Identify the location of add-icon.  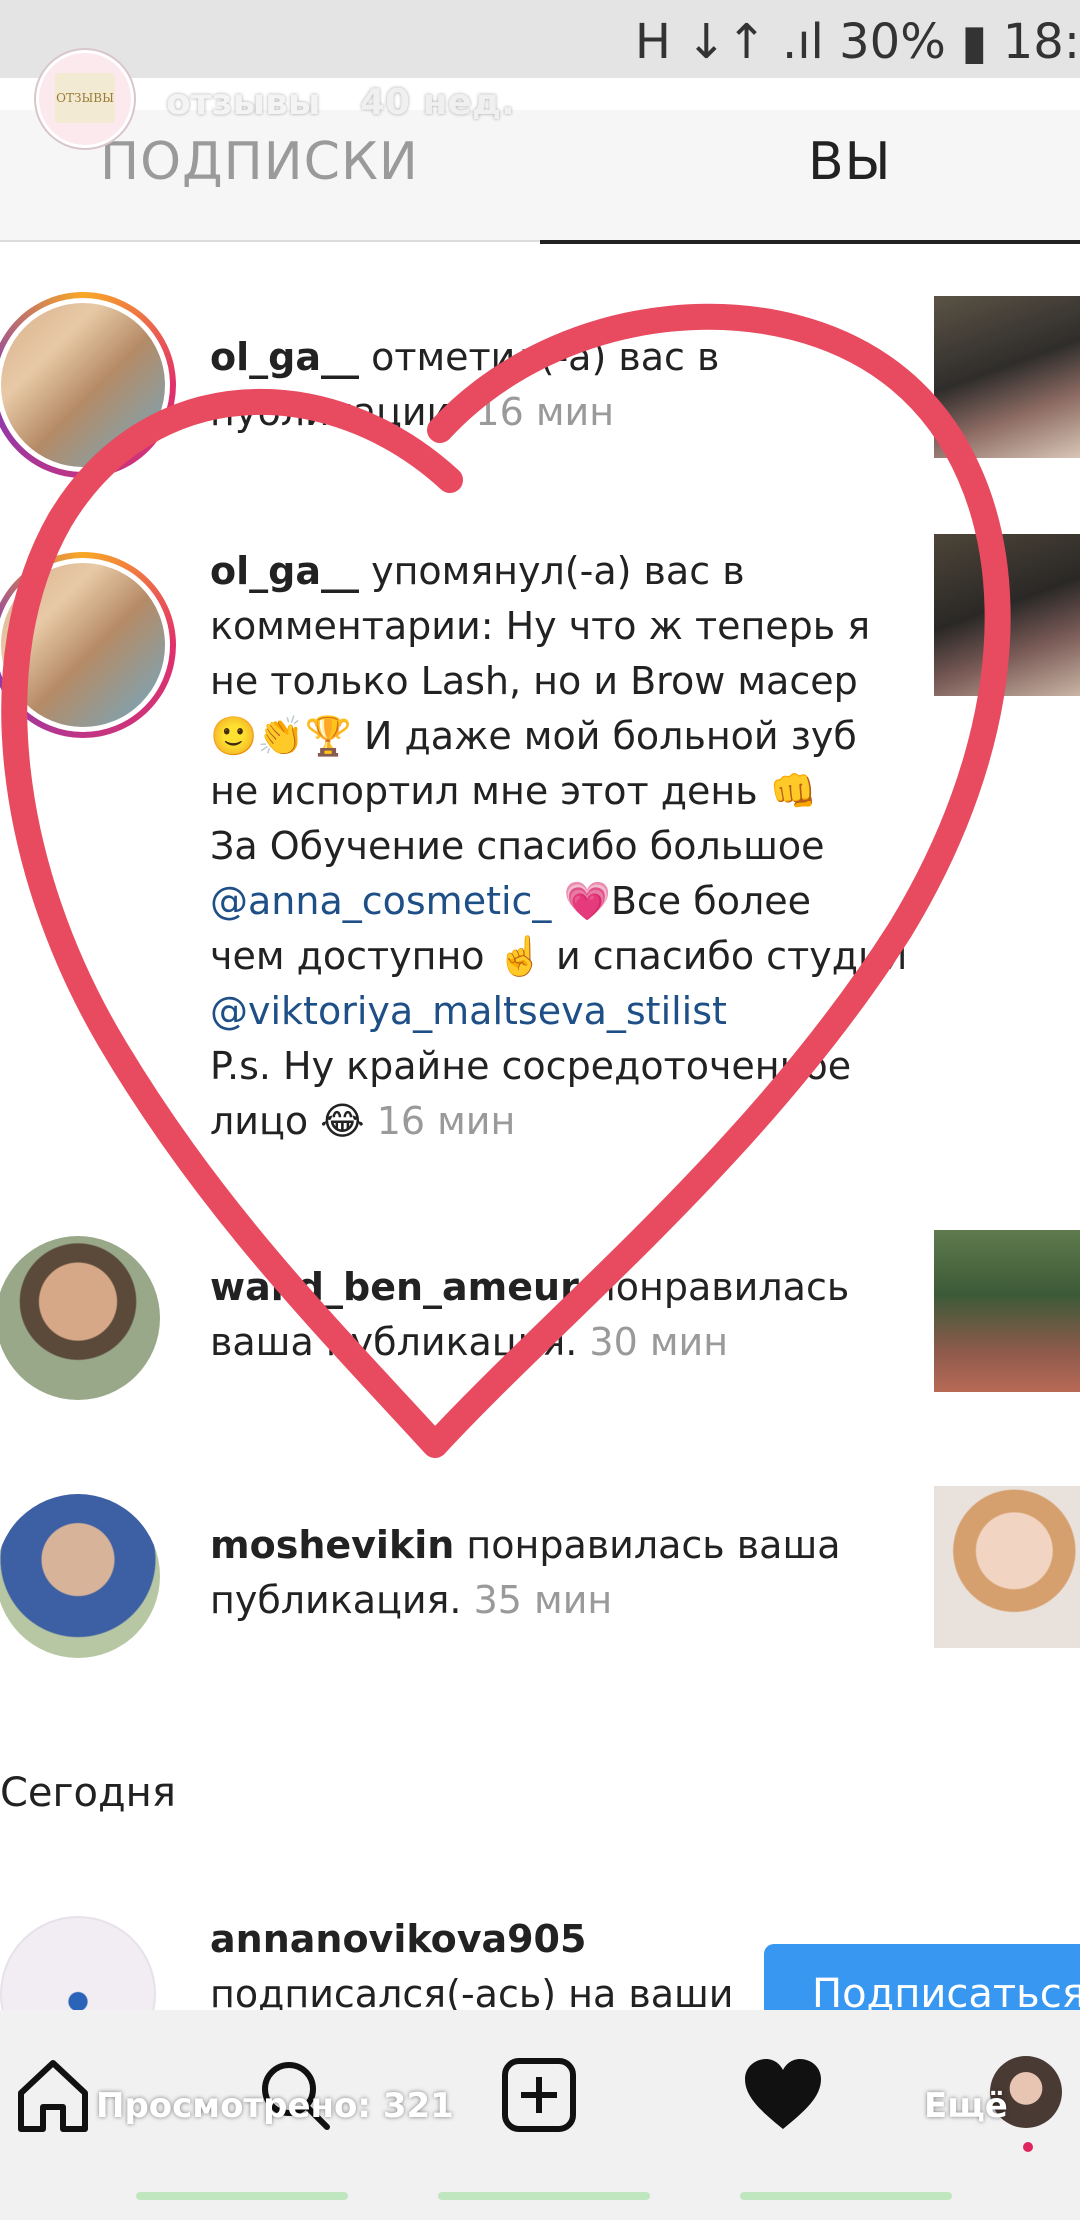
(539, 2095).